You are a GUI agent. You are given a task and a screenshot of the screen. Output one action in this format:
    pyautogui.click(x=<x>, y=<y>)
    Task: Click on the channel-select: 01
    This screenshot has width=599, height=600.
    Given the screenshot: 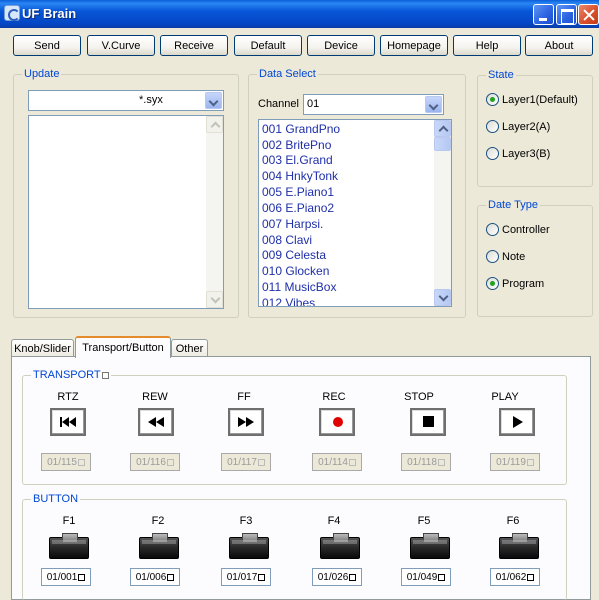 What is the action you would take?
    pyautogui.click(x=373, y=104)
    